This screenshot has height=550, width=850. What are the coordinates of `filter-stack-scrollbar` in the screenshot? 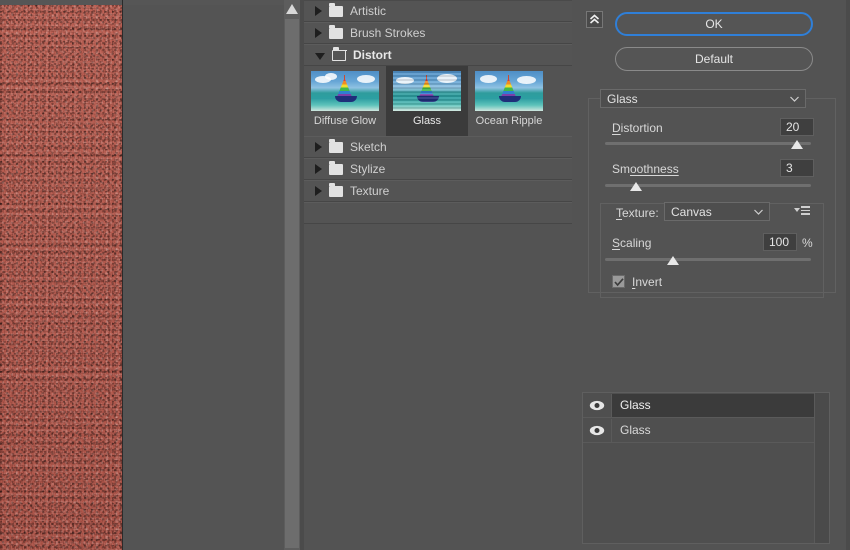 It's located at (821, 468).